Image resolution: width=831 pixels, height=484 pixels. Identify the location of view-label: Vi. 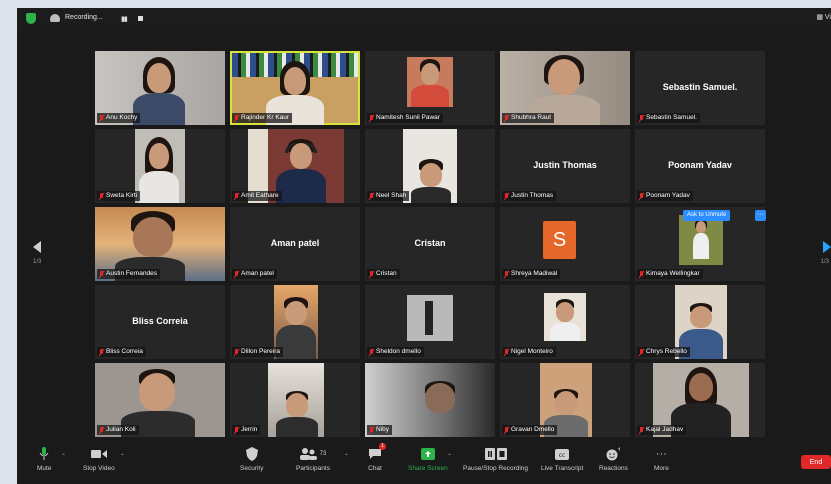
(827, 17).